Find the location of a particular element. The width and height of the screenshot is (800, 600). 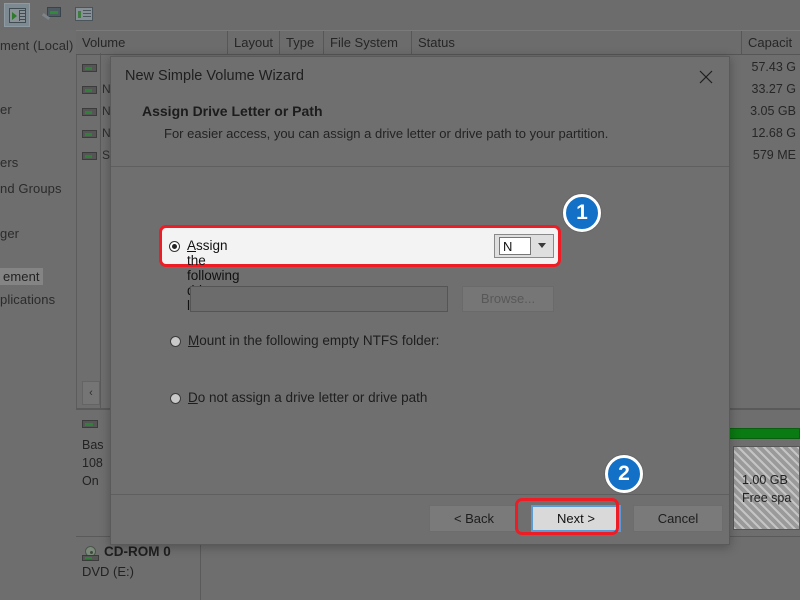

close-button is located at coordinates (706, 77).